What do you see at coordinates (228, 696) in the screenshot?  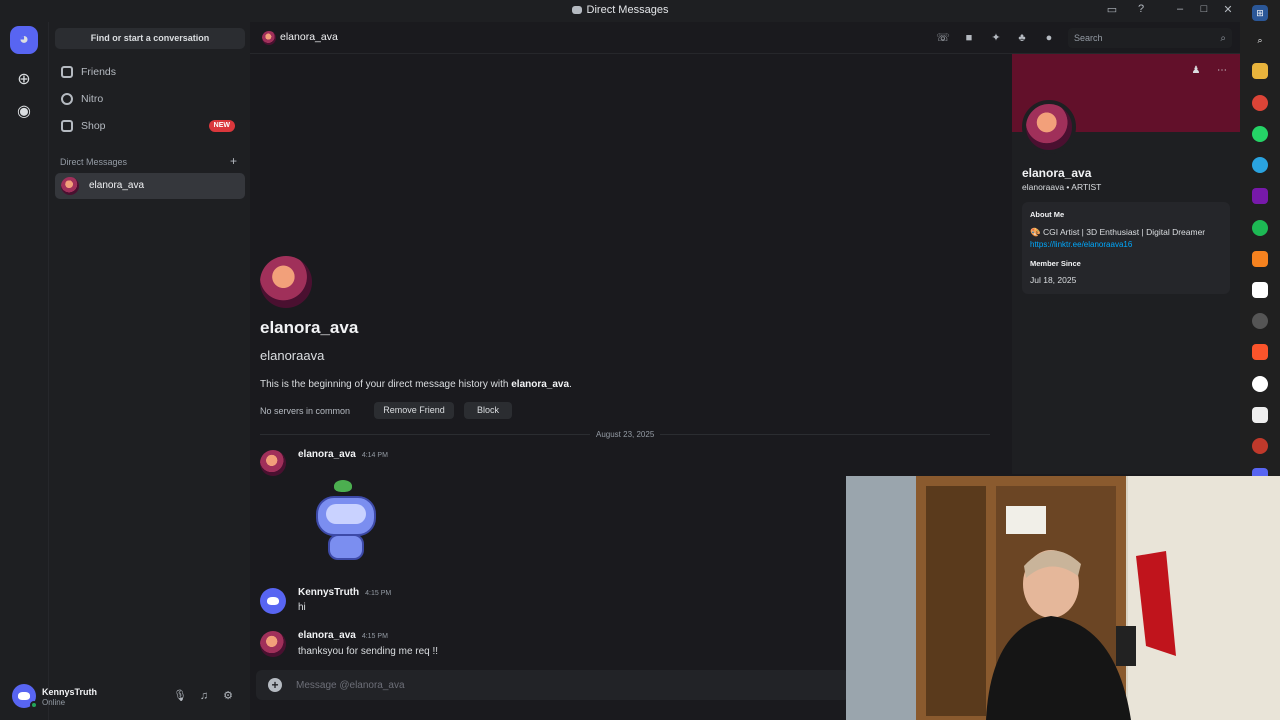 I see `gear-icon: ⚙` at bounding box center [228, 696].